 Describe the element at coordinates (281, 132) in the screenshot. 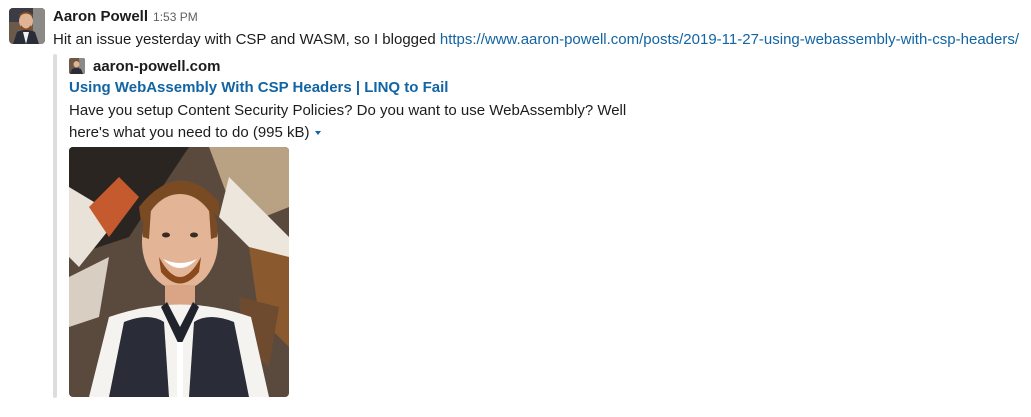

I see `attachment-size: (995 kB)` at that location.